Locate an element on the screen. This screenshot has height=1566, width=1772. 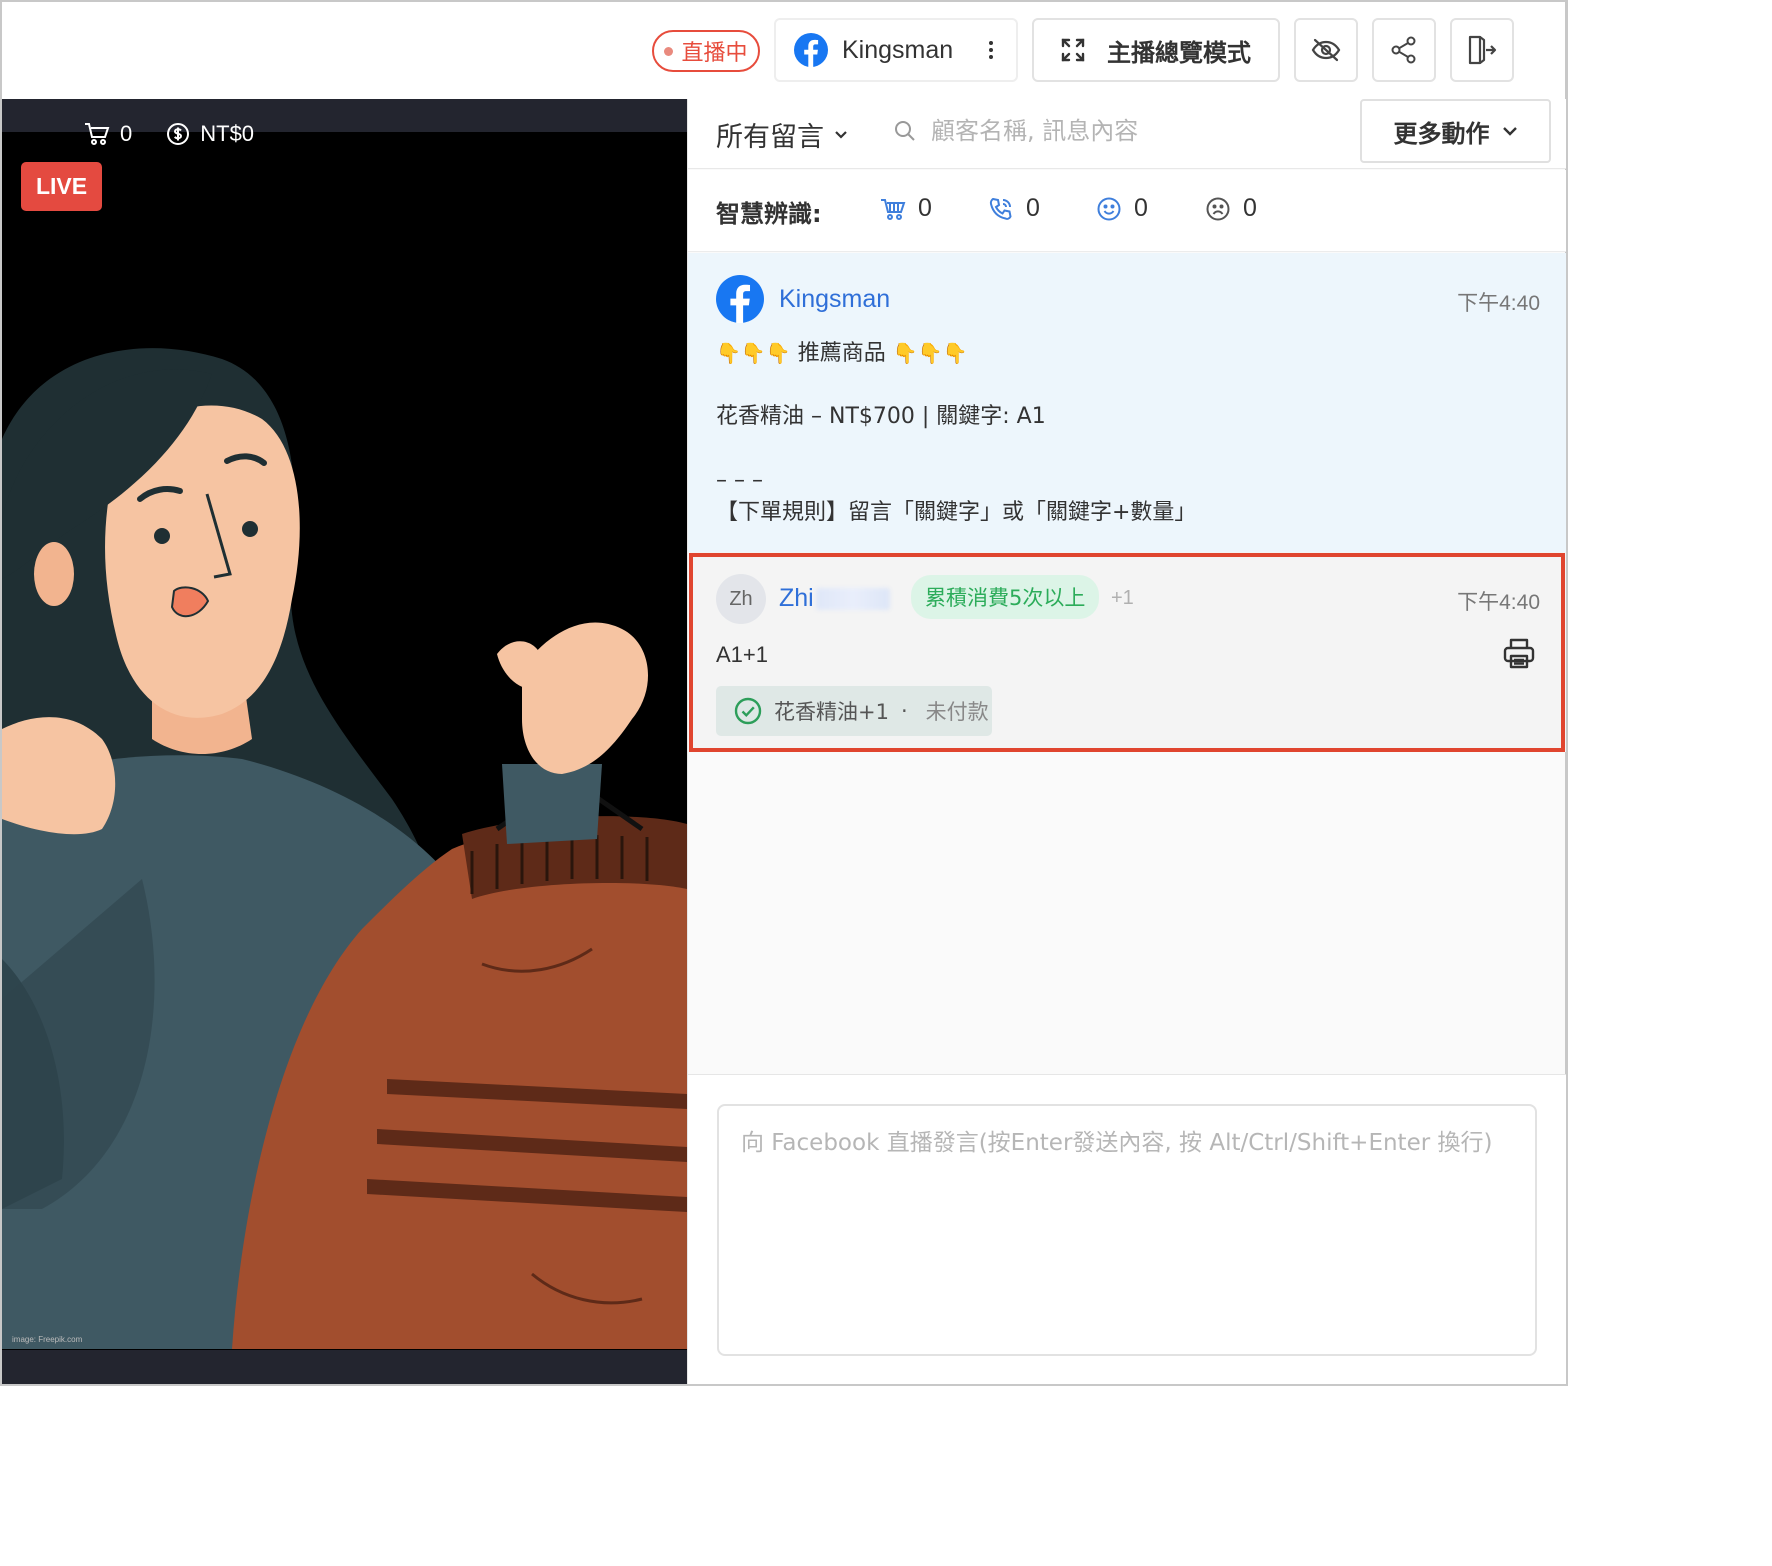
dollar-icon is located at coordinates (178, 134).